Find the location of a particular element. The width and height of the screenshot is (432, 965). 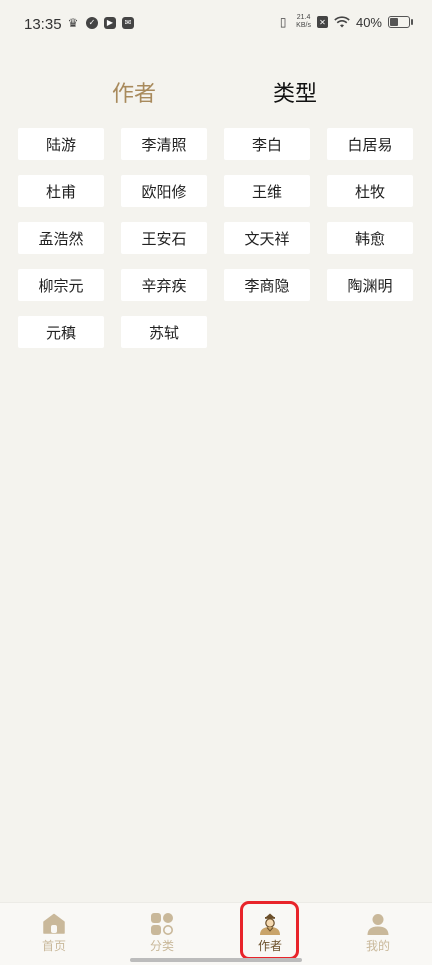

top-tabs: 作者 类型 is located at coordinates (216, 93).